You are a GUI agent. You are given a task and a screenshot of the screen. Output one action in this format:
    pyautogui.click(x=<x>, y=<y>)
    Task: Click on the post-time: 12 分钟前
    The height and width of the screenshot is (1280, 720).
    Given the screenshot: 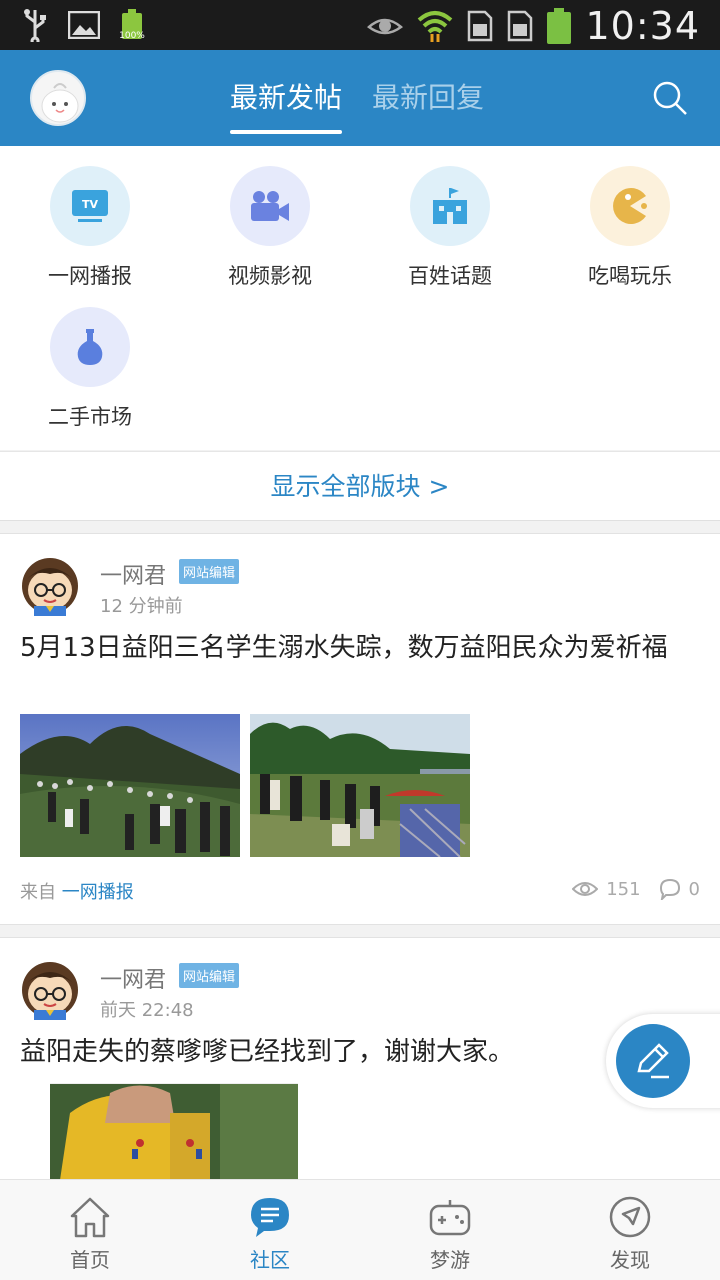 What is the action you would take?
    pyautogui.click(x=141, y=606)
    